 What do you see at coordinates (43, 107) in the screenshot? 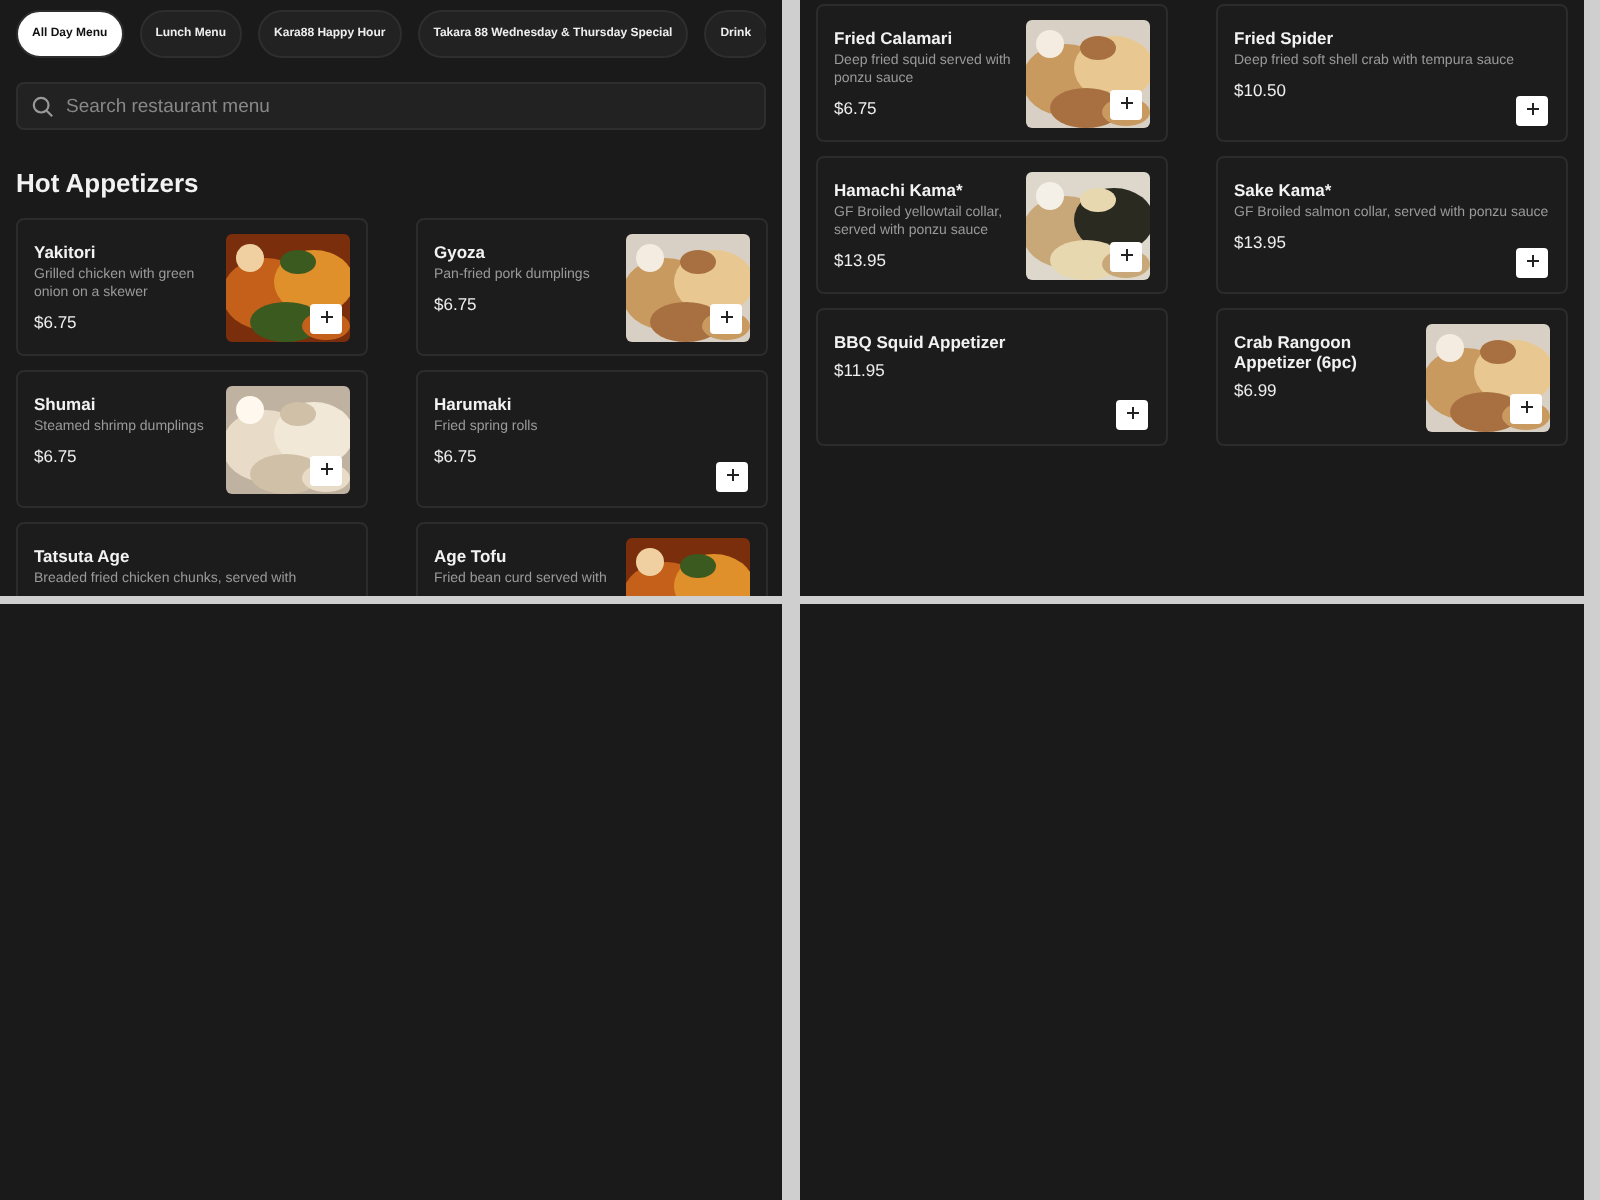
I see `search-icon` at bounding box center [43, 107].